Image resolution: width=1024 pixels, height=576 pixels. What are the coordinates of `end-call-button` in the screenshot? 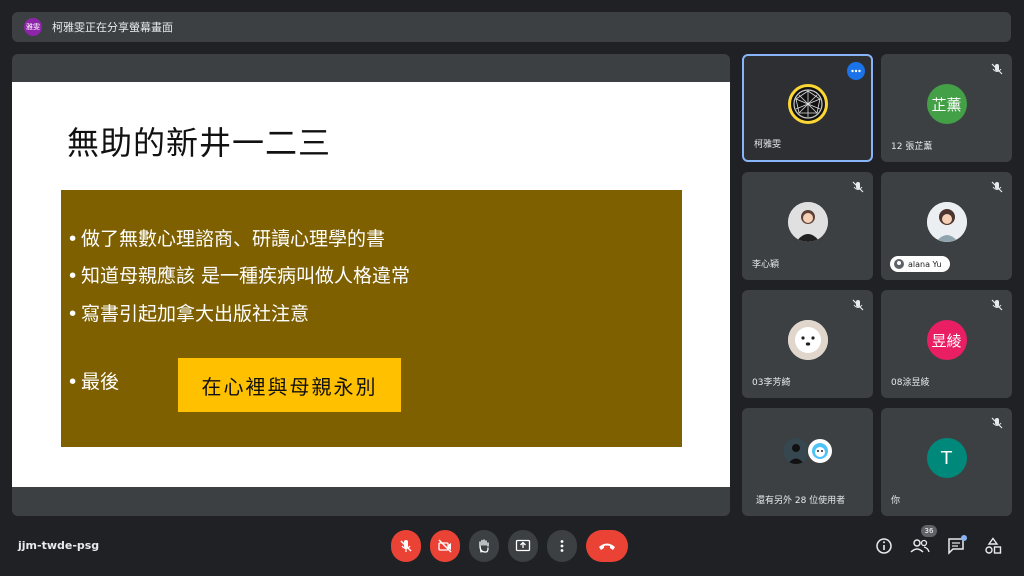 It's located at (607, 546).